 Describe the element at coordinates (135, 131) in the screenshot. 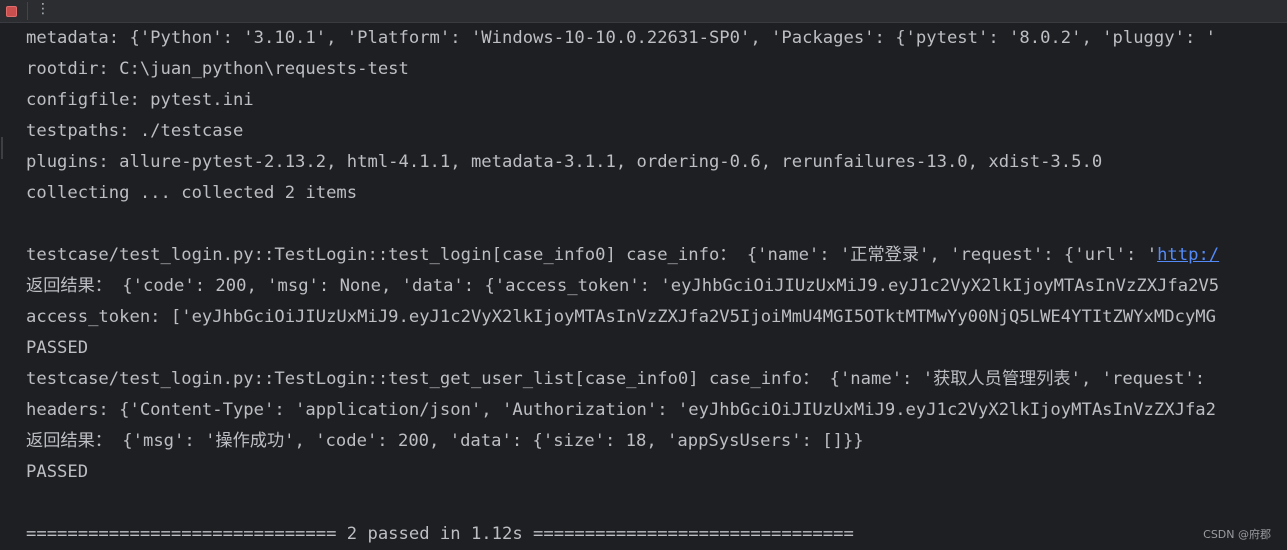

I see `console-line-testpaths: testpaths: ./testcase` at that location.